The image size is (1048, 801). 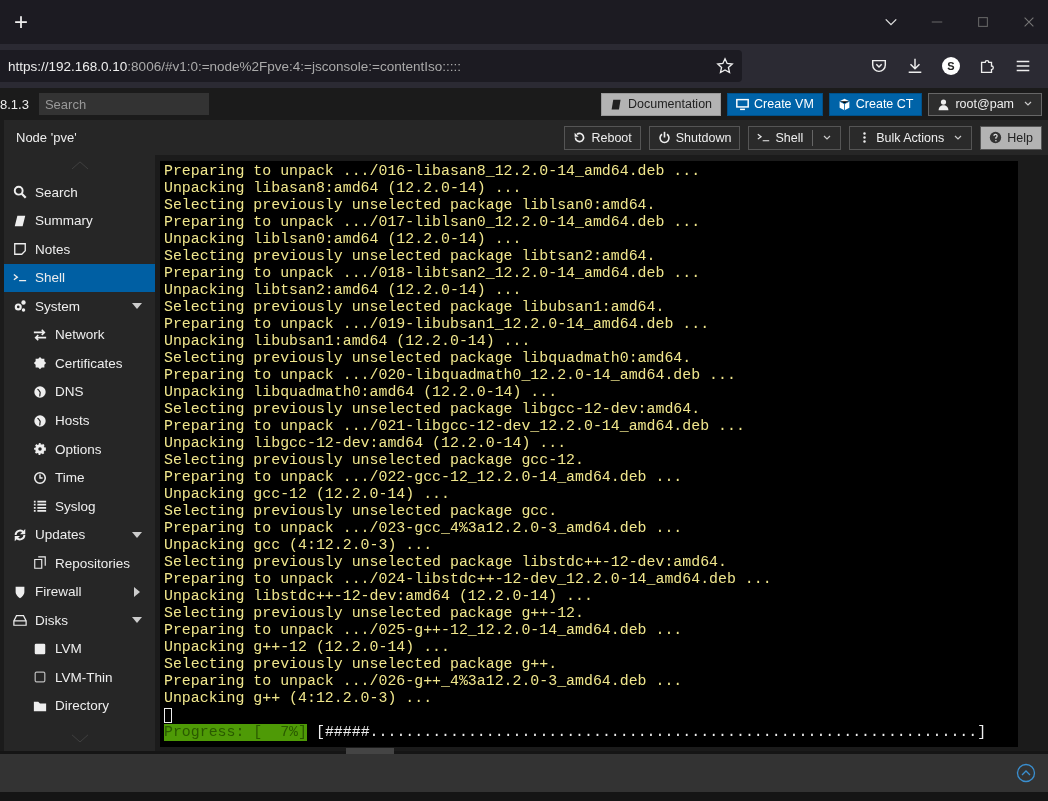 I want to click on pocket-icon, so click(x=879, y=66).